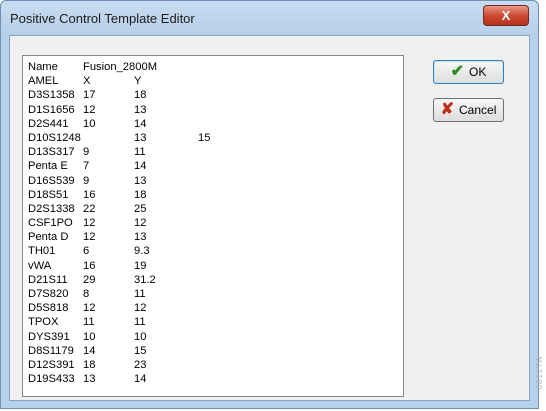 The height and width of the screenshot is (411, 546). Describe the element at coordinates (539, 372) in the screenshot. I see `figure-id-watermark: 6812TA` at that location.